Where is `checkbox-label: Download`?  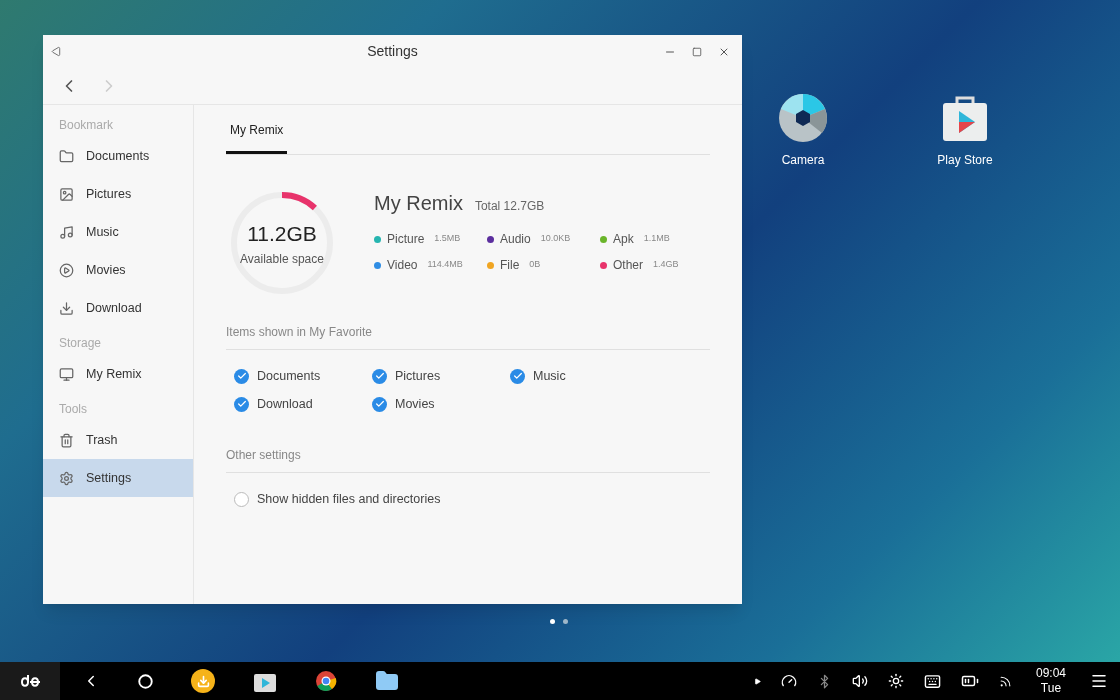
checkbox-label: Download is located at coordinates (285, 404).